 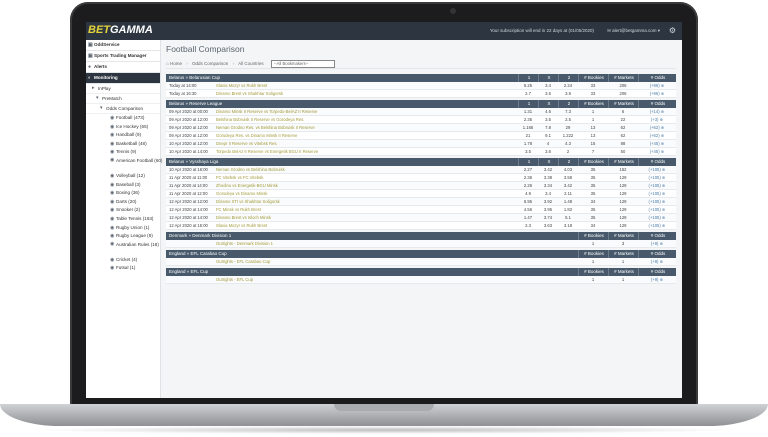 I want to click on odds-count: (+62) ⊕, so click(x=657, y=127).